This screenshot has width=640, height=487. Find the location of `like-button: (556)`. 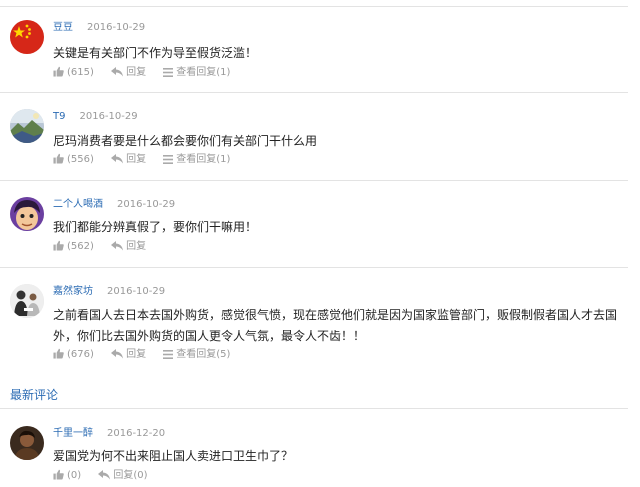

like-button: (556) is located at coordinates (73, 160).